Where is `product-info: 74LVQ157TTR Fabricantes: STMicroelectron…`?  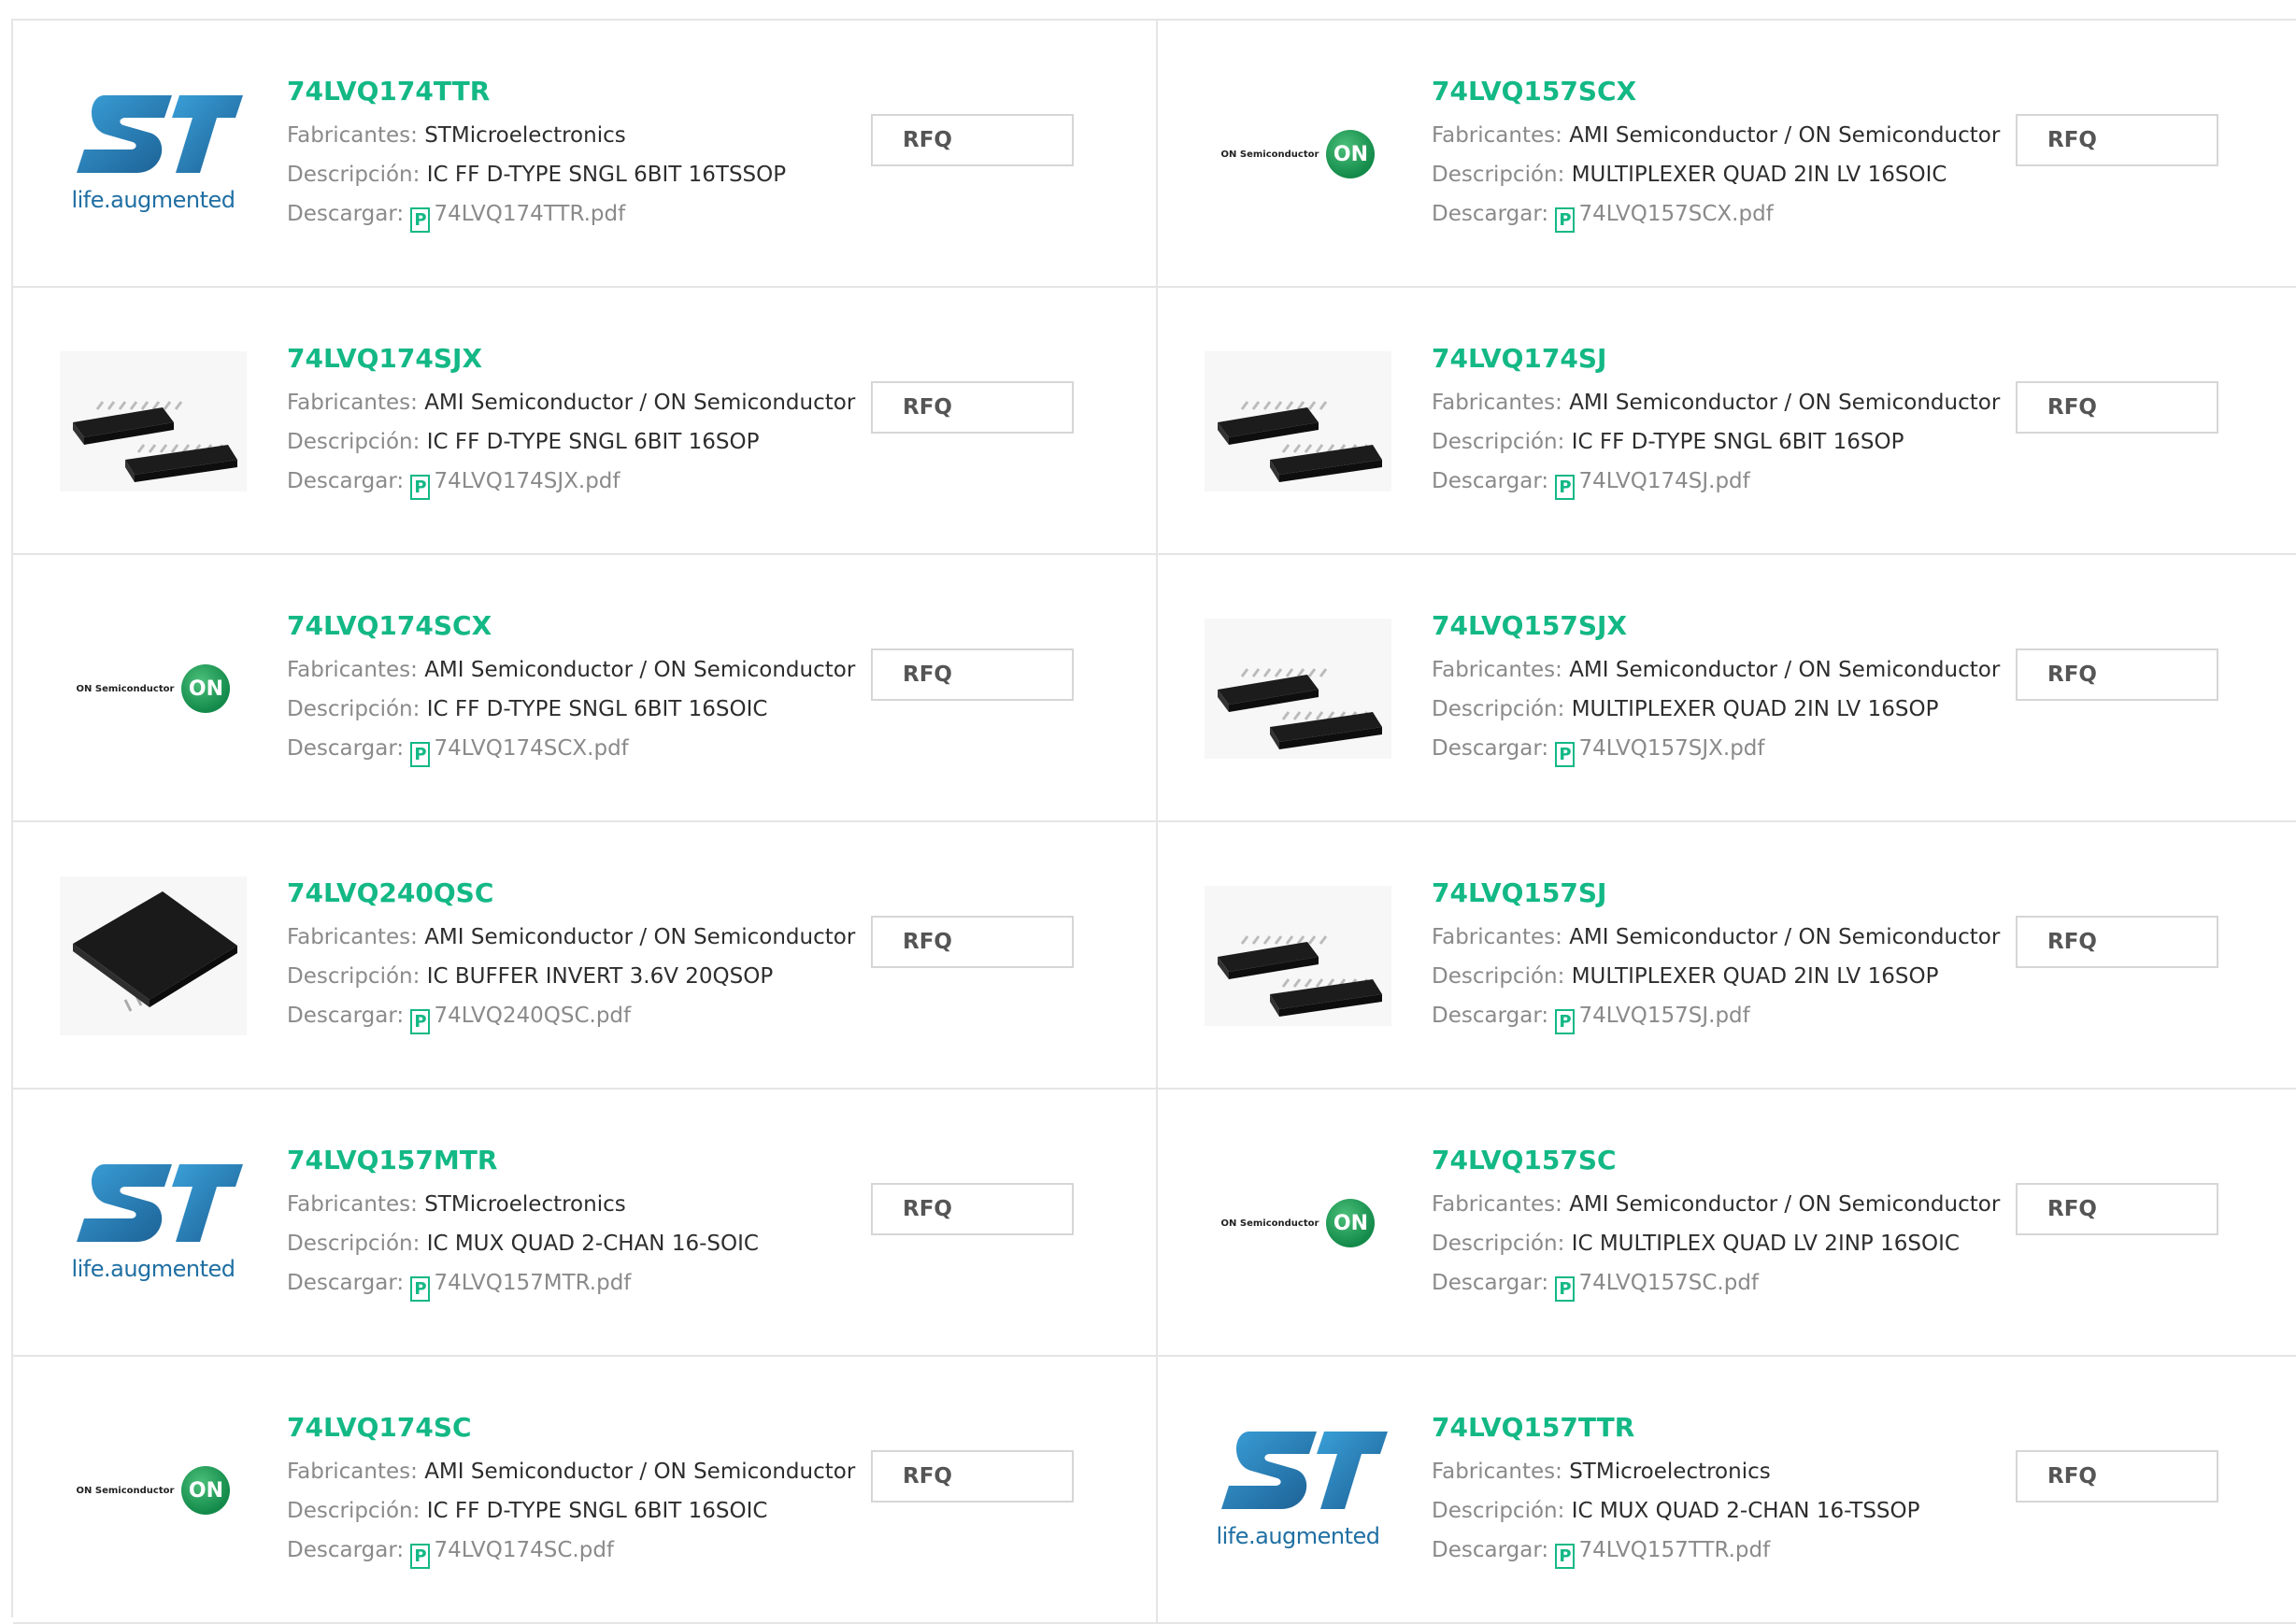
product-info: 74LVQ157TTR Fabricantes: STMicroelectron… is located at coordinates (1676, 1490).